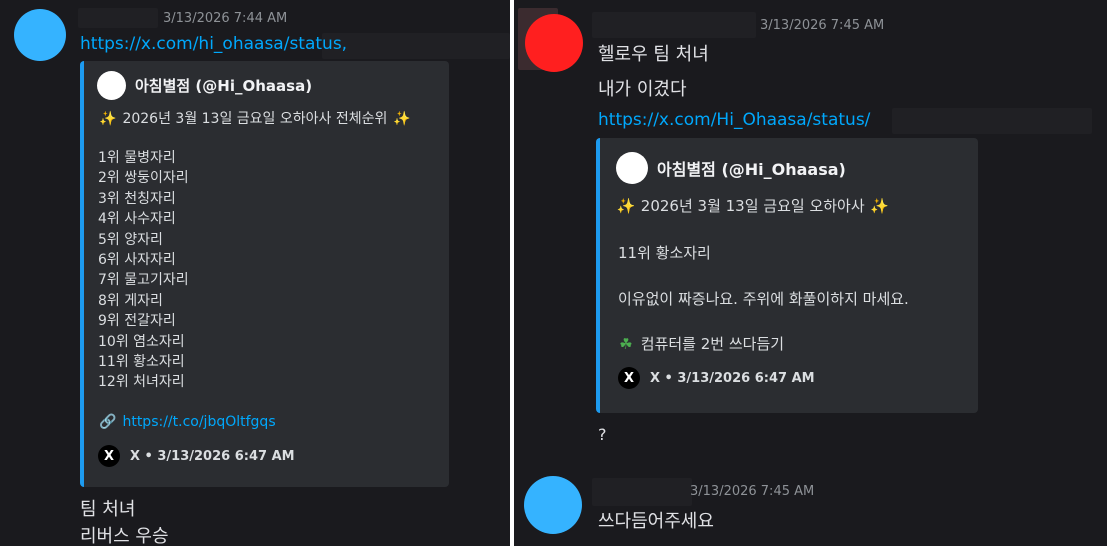 The width and height of the screenshot is (1107, 546). What do you see at coordinates (225, 18) in the screenshot?
I see `message-timestamp: 3/13/2026 7:44 AM` at bounding box center [225, 18].